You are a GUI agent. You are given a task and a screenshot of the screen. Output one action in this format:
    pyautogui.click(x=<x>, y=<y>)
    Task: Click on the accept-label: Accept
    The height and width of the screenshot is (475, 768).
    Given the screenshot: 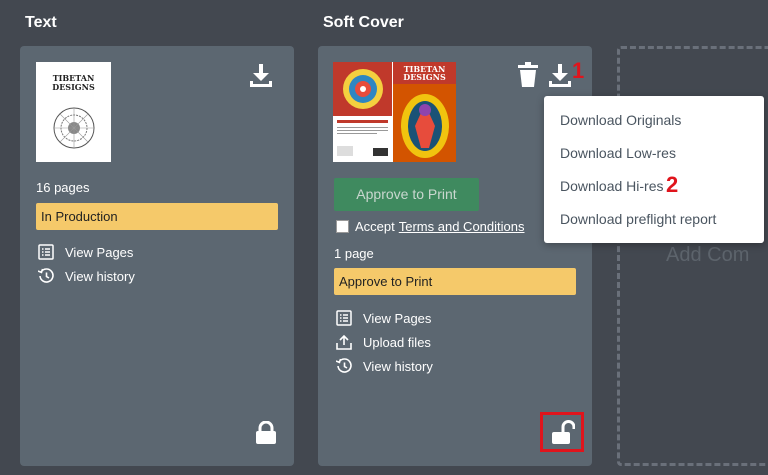 What is the action you would take?
    pyautogui.click(x=375, y=226)
    